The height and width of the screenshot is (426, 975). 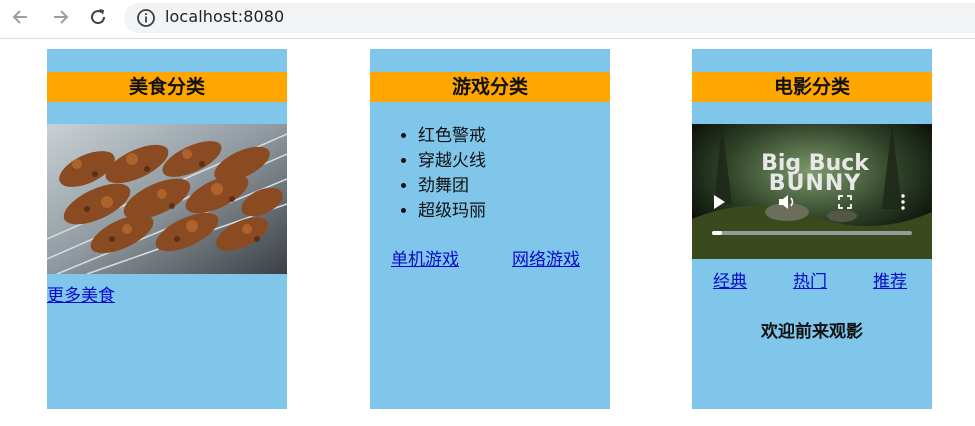 What do you see at coordinates (490, 87) in the screenshot?
I see `games-panel-title: 游戏分类` at bounding box center [490, 87].